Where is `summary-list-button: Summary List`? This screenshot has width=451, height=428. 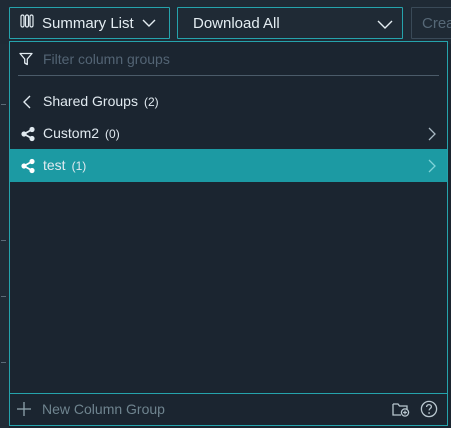 summary-list-button: Summary List is located at coordinates (89, 23).